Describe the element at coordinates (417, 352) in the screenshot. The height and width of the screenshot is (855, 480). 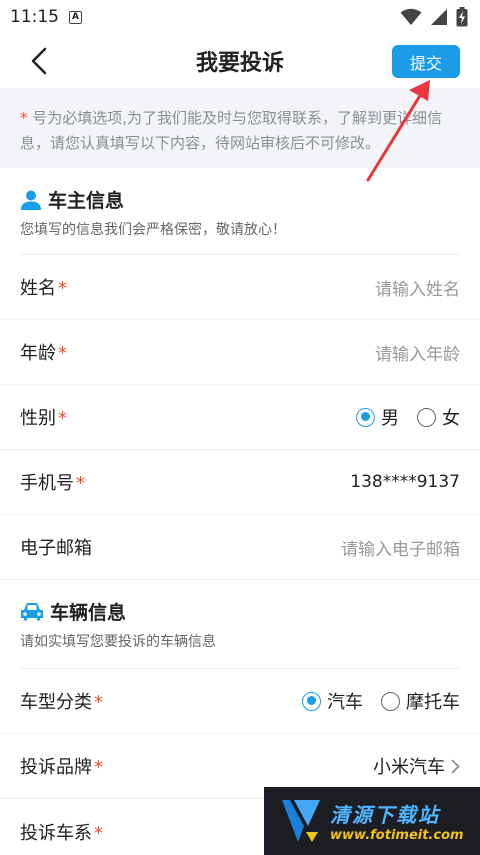
I see `age-input: 请输入年龄` at that location.